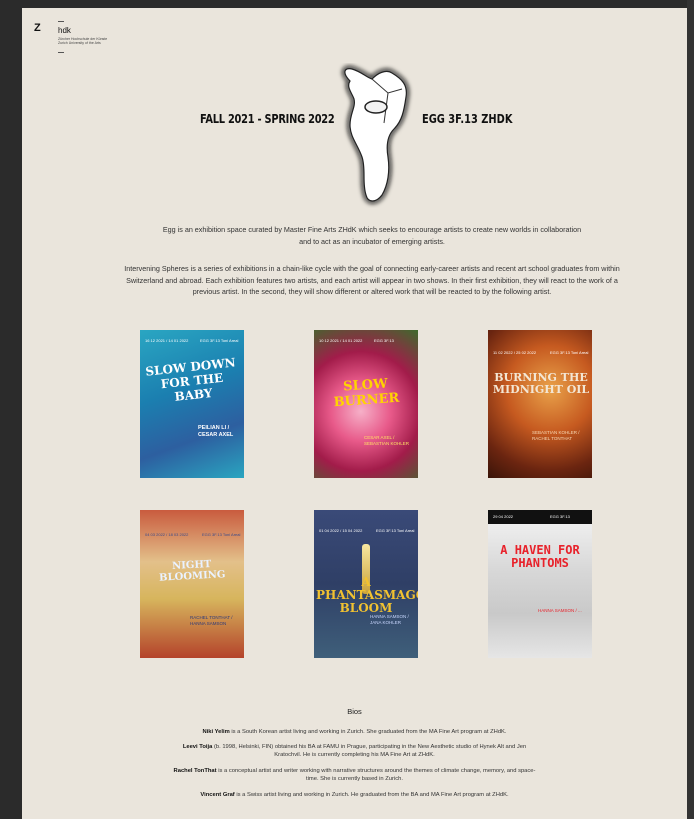 The width and height of the screenshot is (694, 819). Describe the element at coordinates (192, 571) in the screenshot. I see `poster-title: NIGHT BLOOMING` at that location.